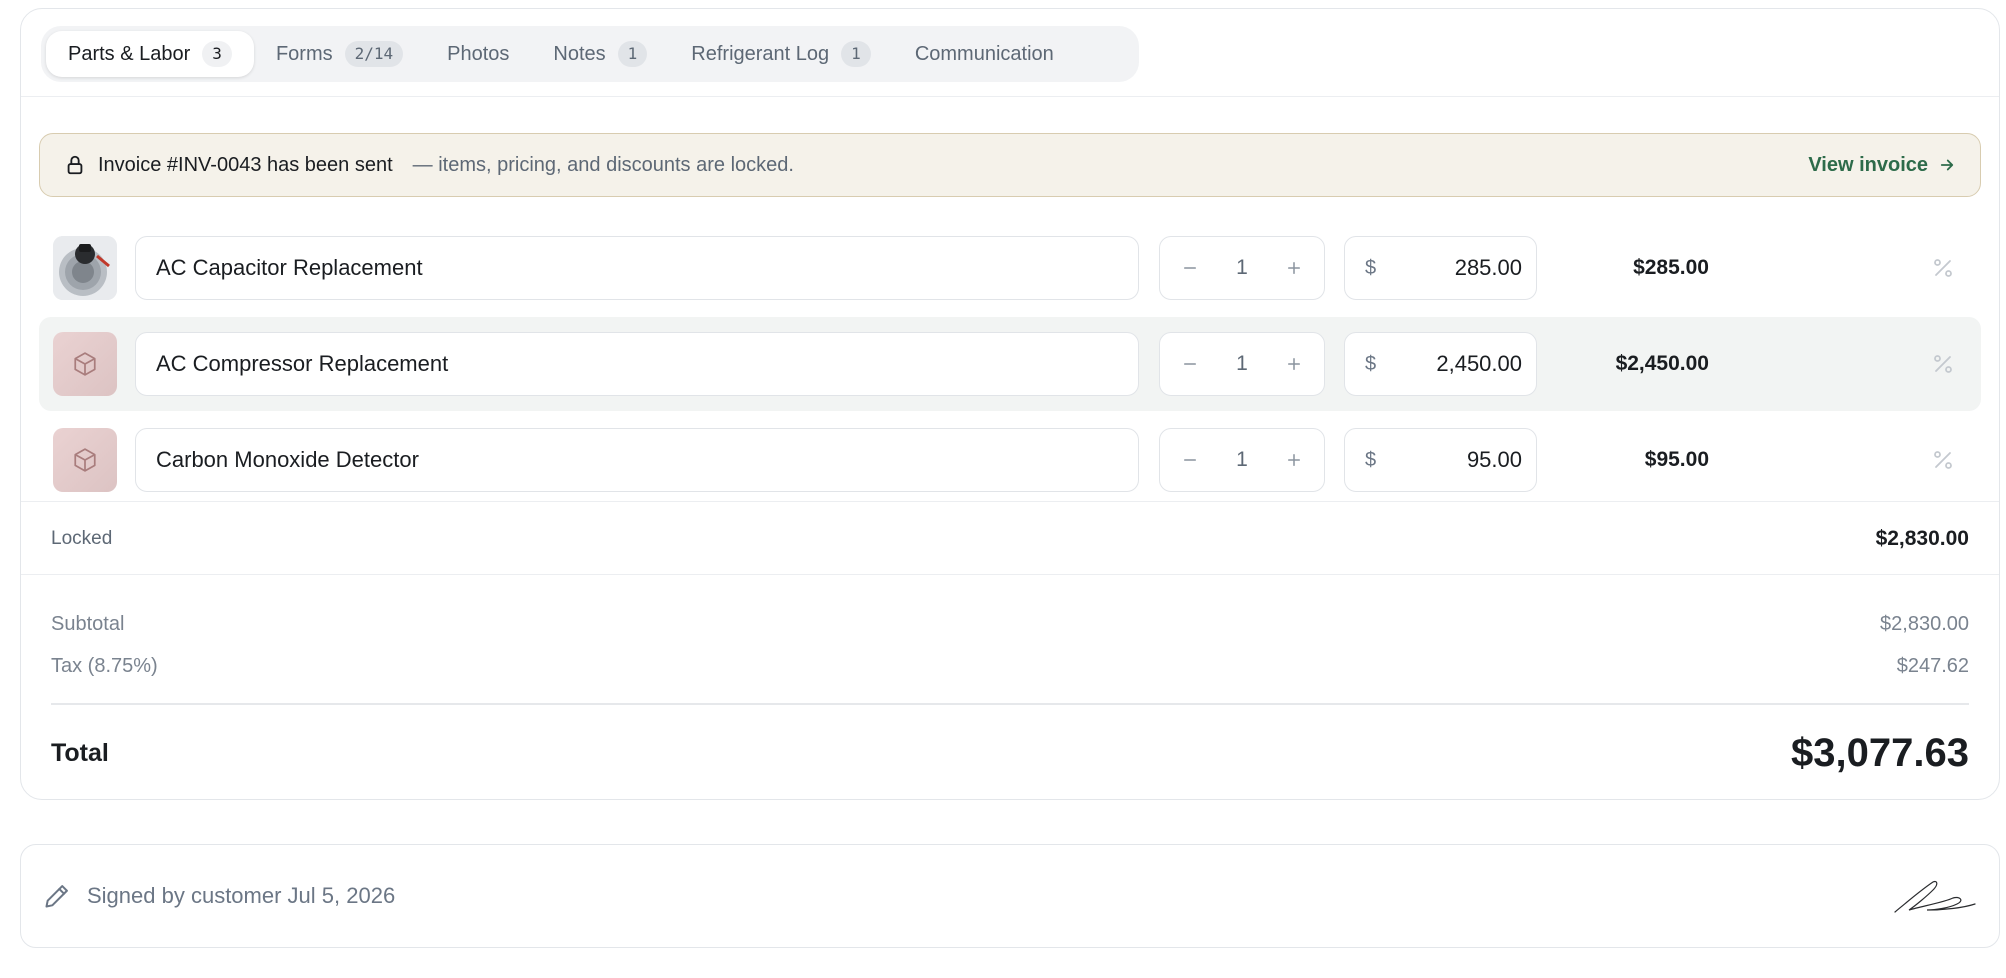 The height and width of the screenshot is (978, 2006). What do you see at coordinates (245, 164) in the screenshot?
I see `banner-title: Invoice #INV-0043 has been sent` at bounding box center [245, 164].